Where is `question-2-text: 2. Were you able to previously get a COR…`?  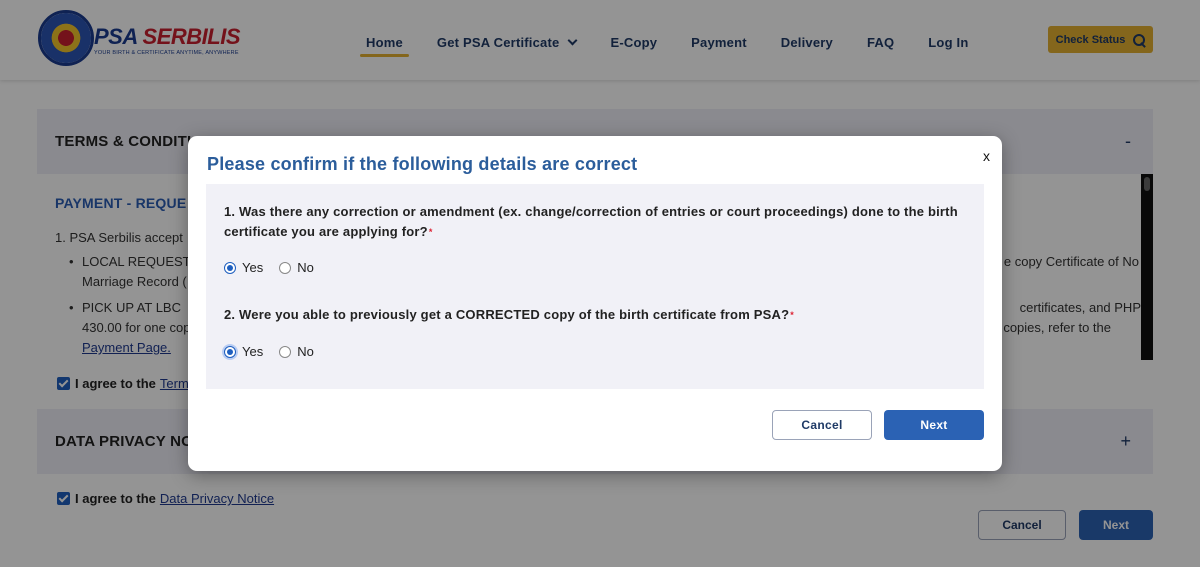
question-2-text: 2. Were you able to previously get a COR… is located at coordinates (507, 314).